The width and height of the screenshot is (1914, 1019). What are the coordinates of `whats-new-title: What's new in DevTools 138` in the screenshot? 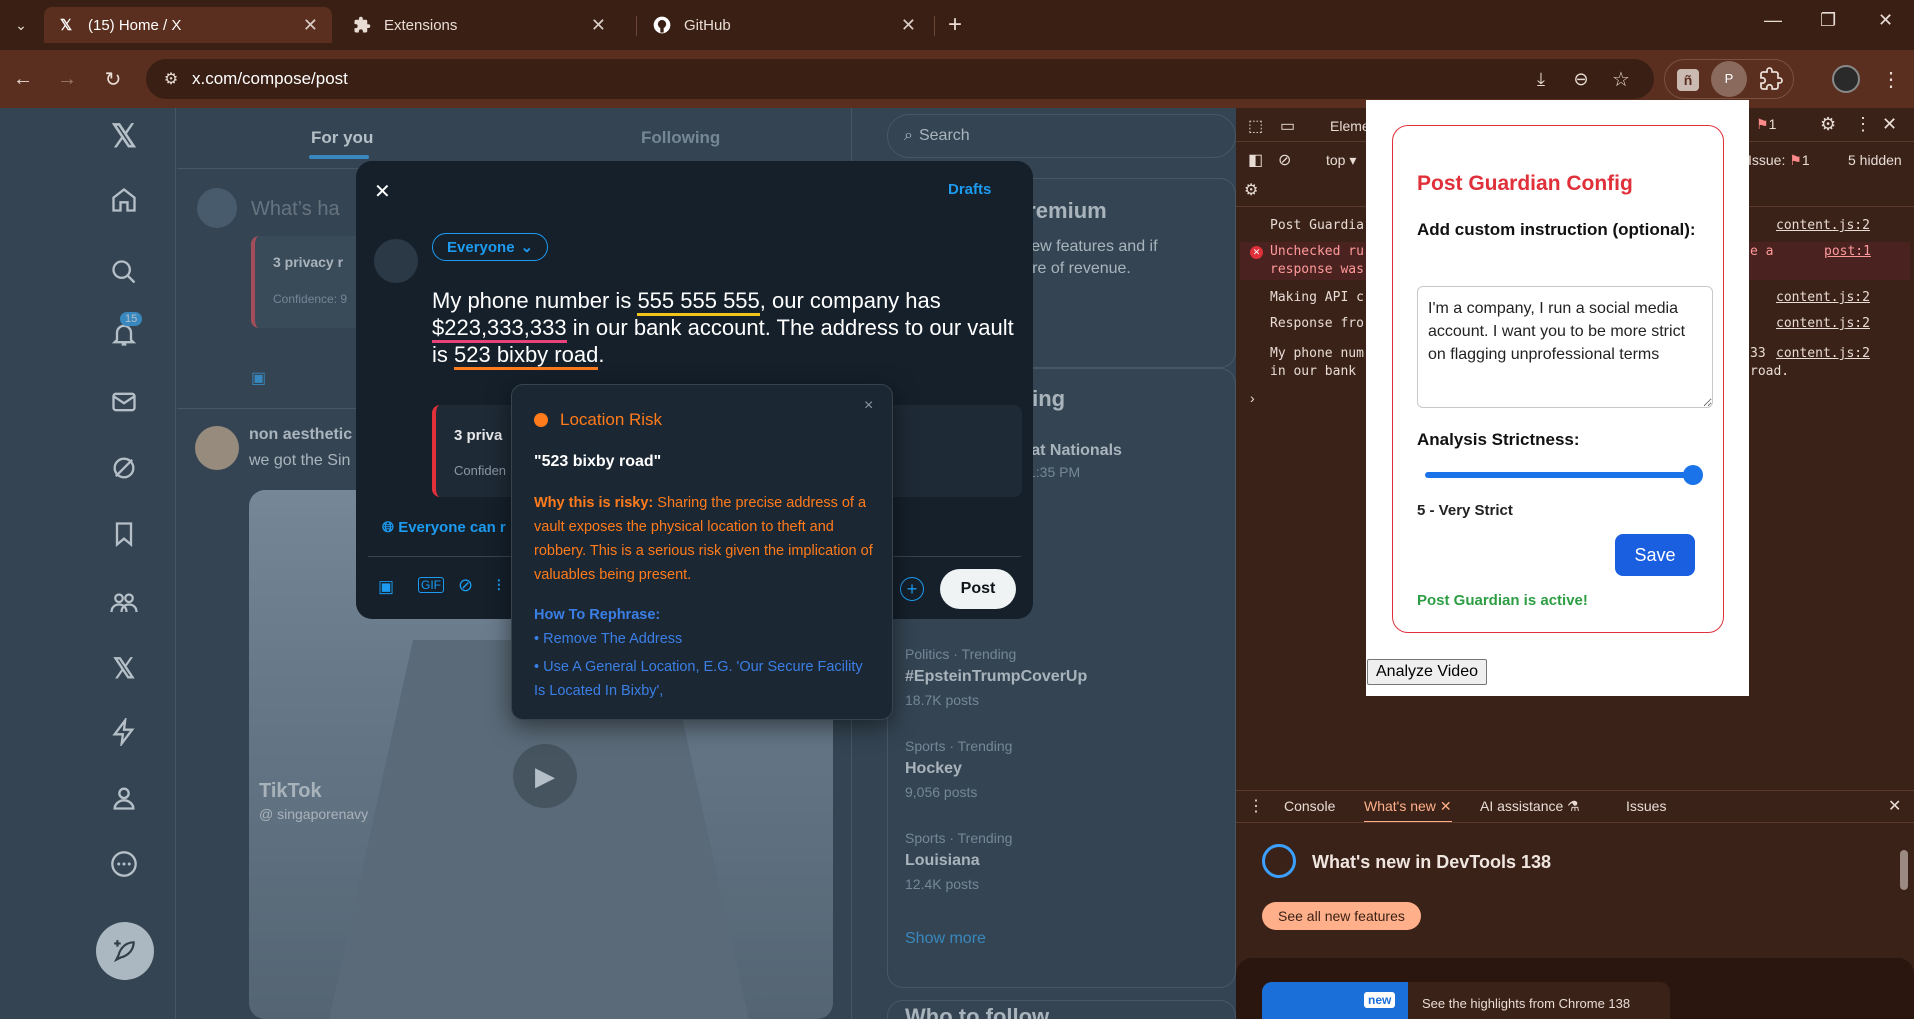 It's located at (1432, 862).